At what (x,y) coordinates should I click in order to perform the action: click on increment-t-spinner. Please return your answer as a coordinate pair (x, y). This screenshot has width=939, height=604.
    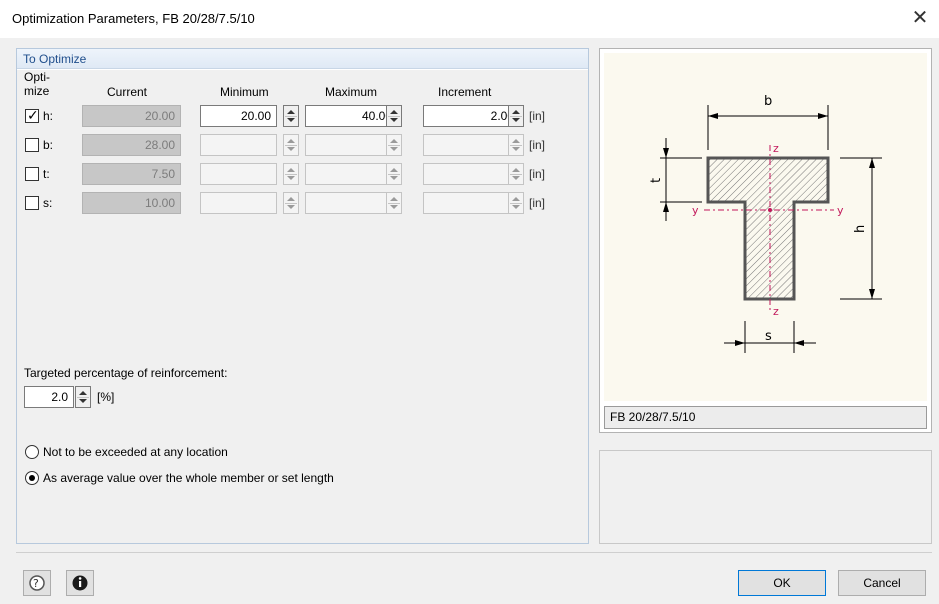
    Looking at the image, I should click on (516, 174).